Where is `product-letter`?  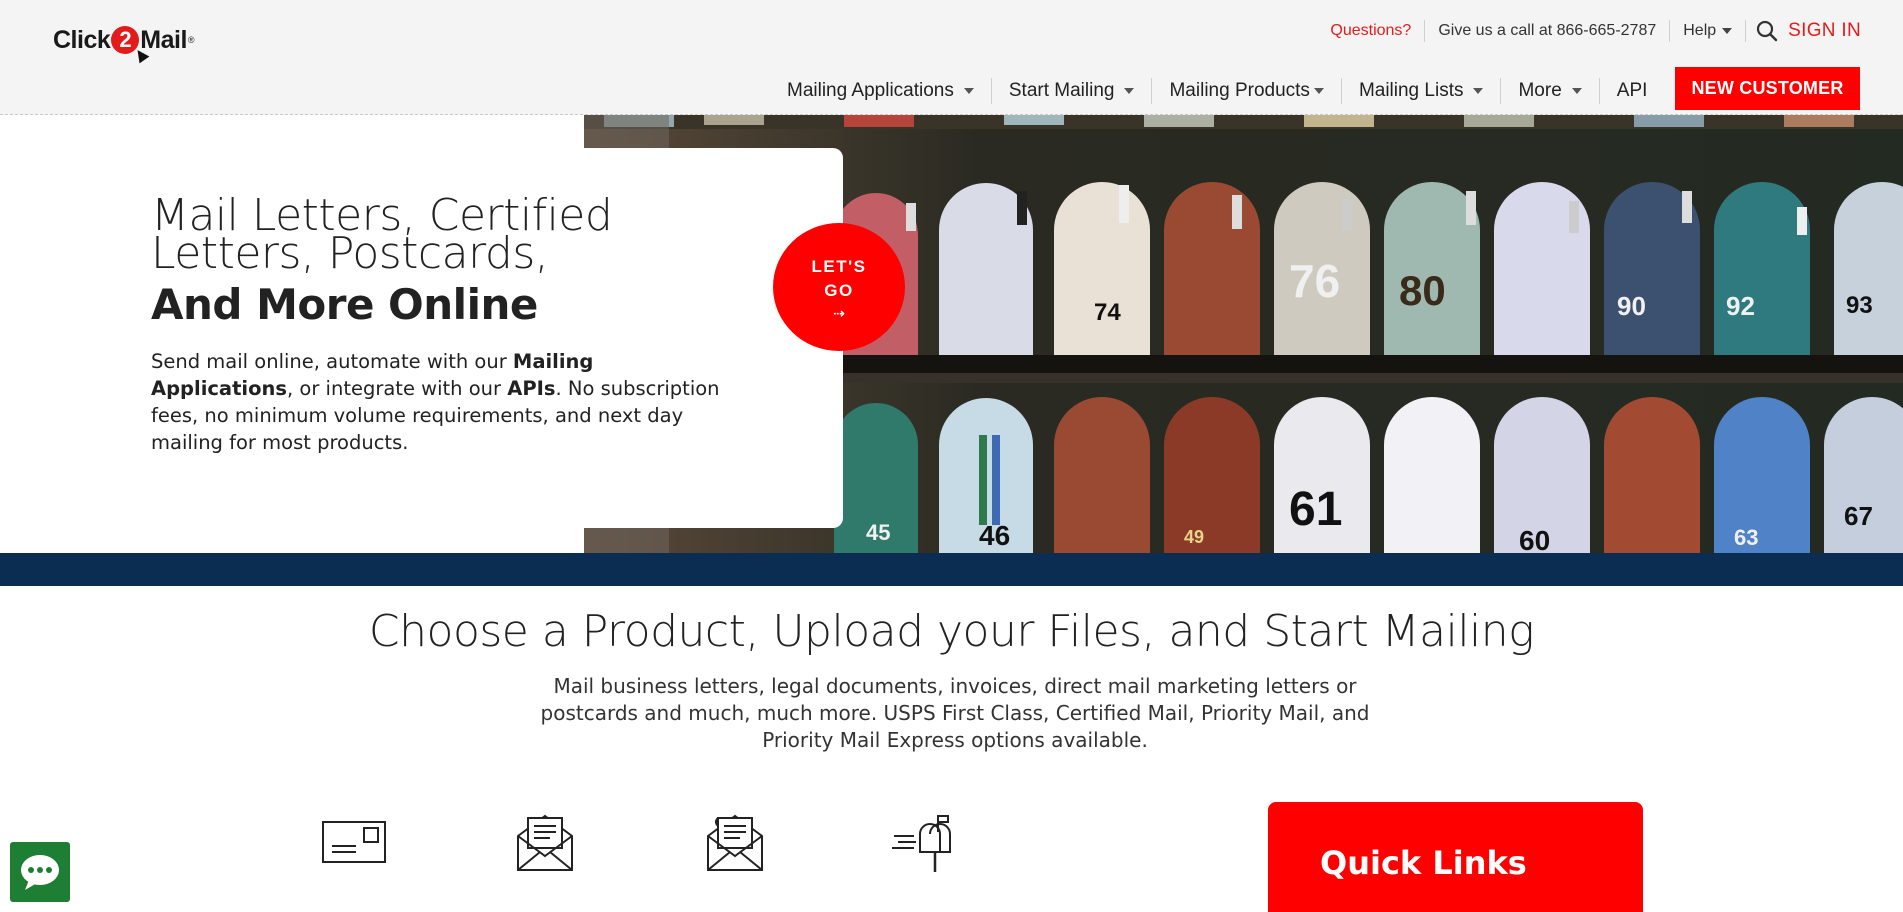 product-letter is located at coordinates (545, 843).